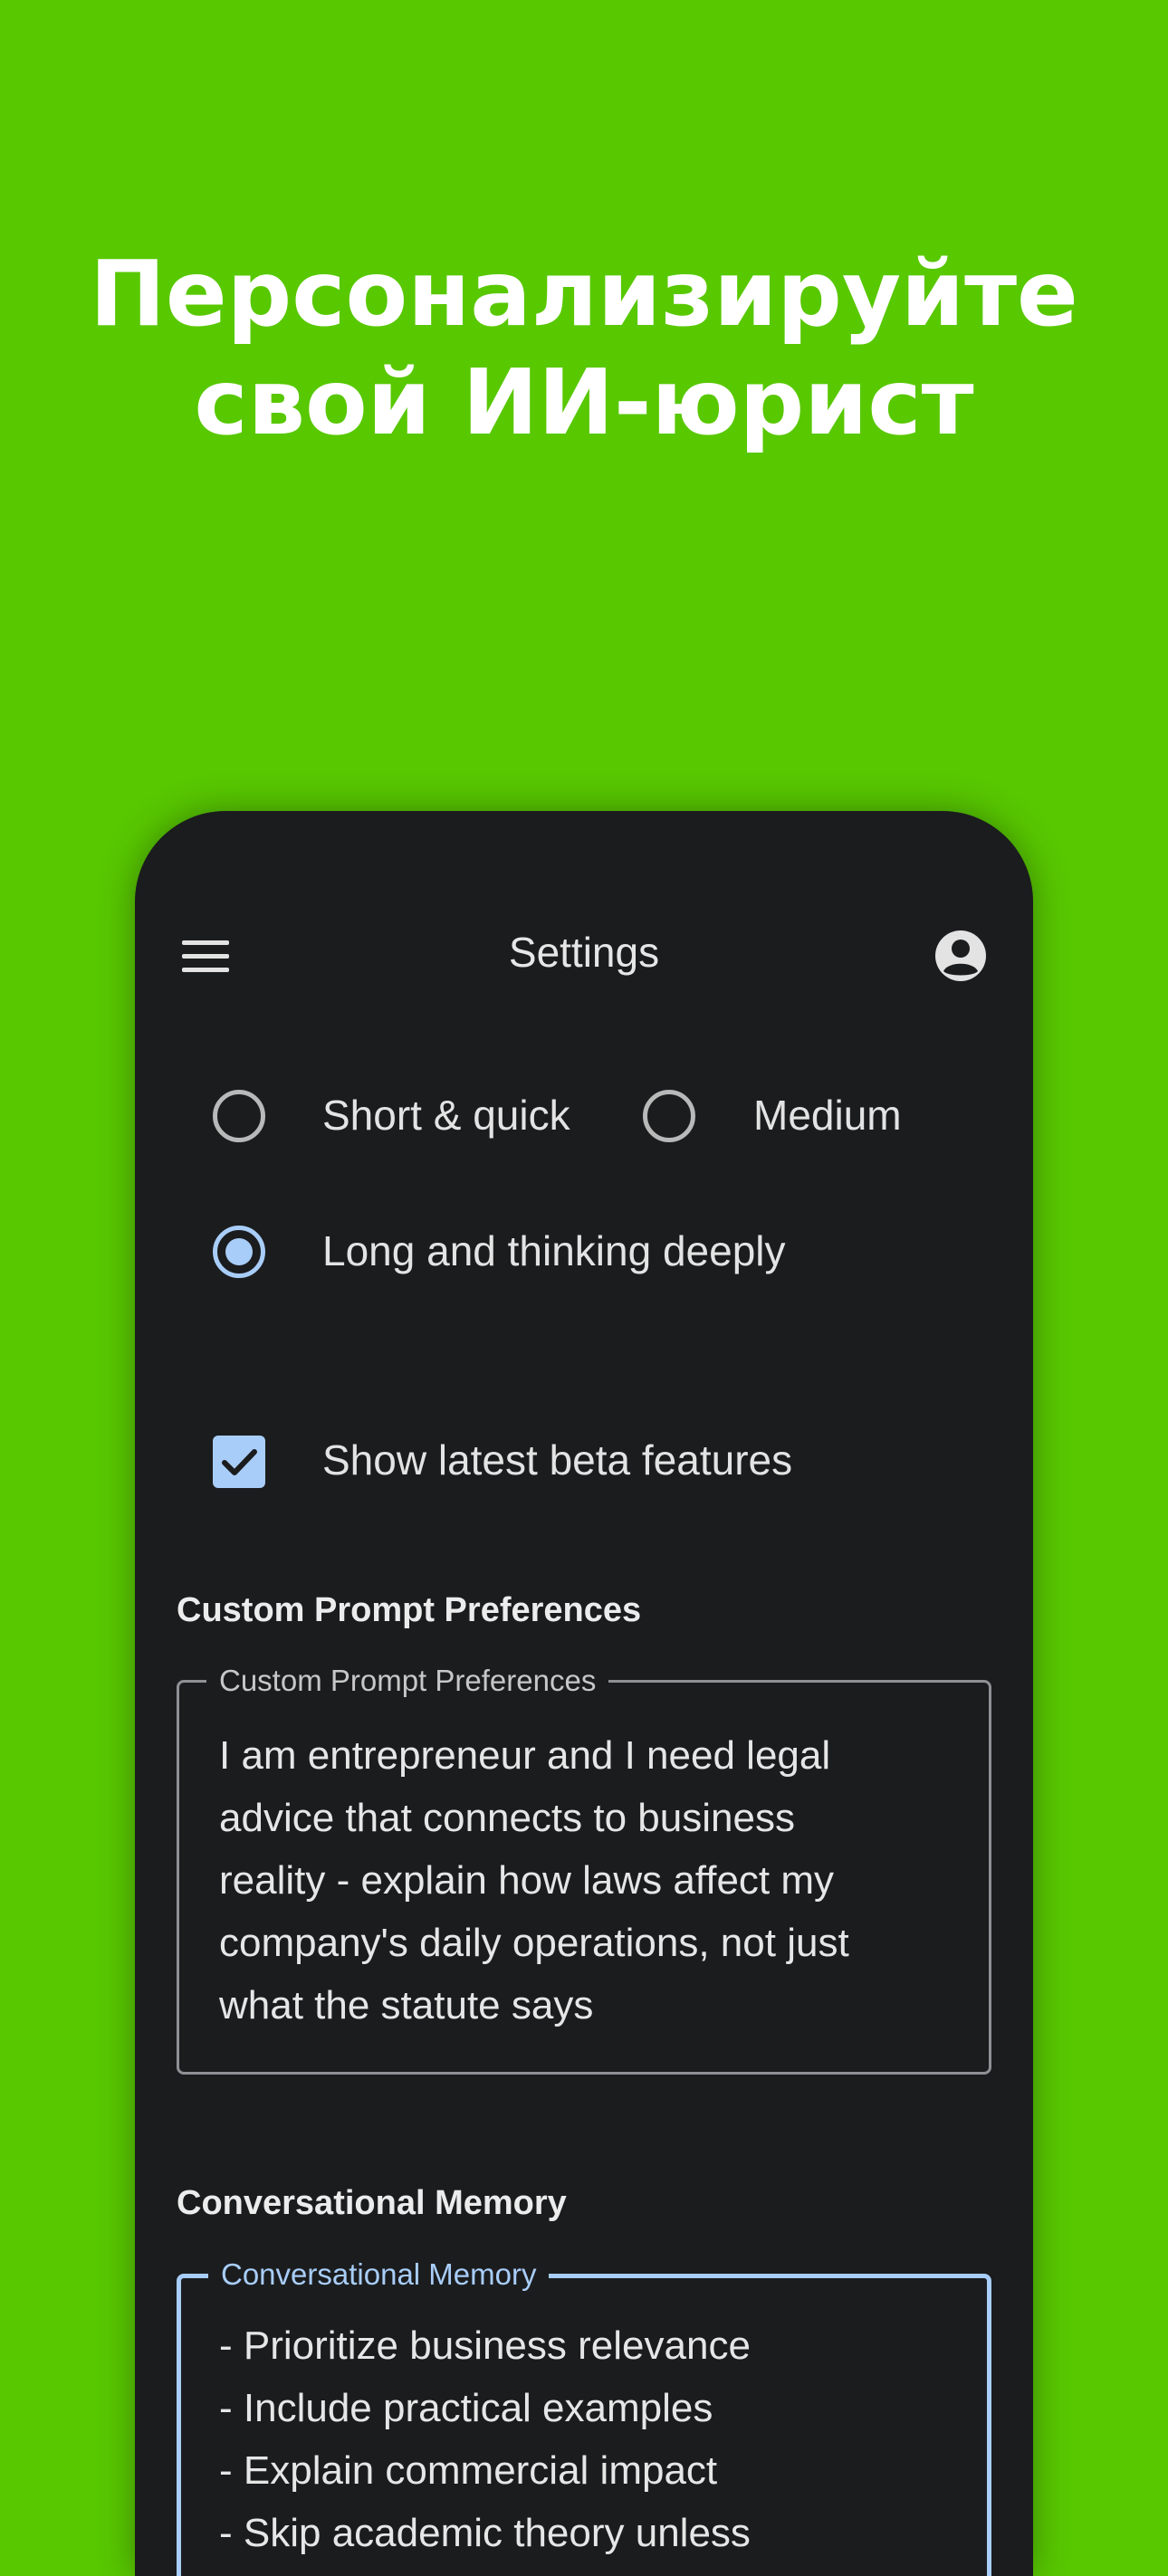  What do you see at coordinates (557, 1460) in the screenshot?
I see `beta-features-label: Show latest beta features` at bounding box center [557, 1460].